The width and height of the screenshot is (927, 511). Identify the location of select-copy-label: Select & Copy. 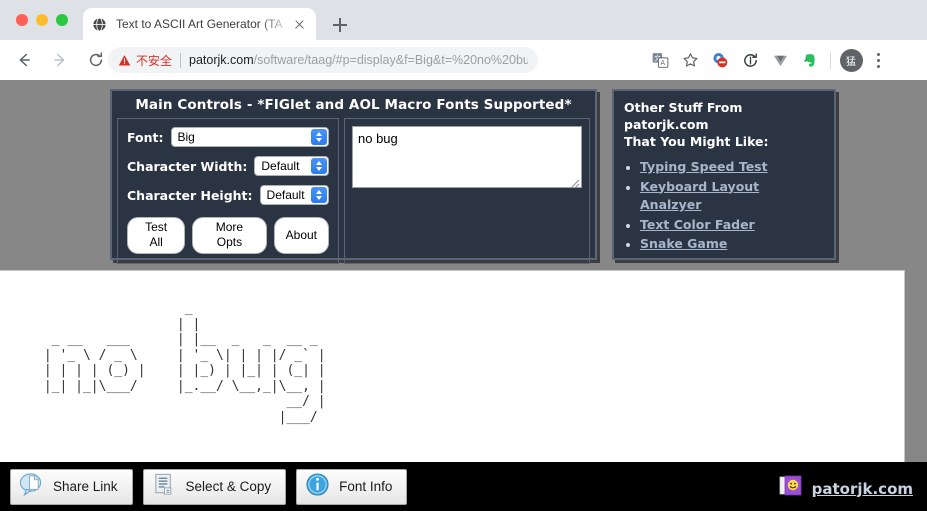
(228, 486).